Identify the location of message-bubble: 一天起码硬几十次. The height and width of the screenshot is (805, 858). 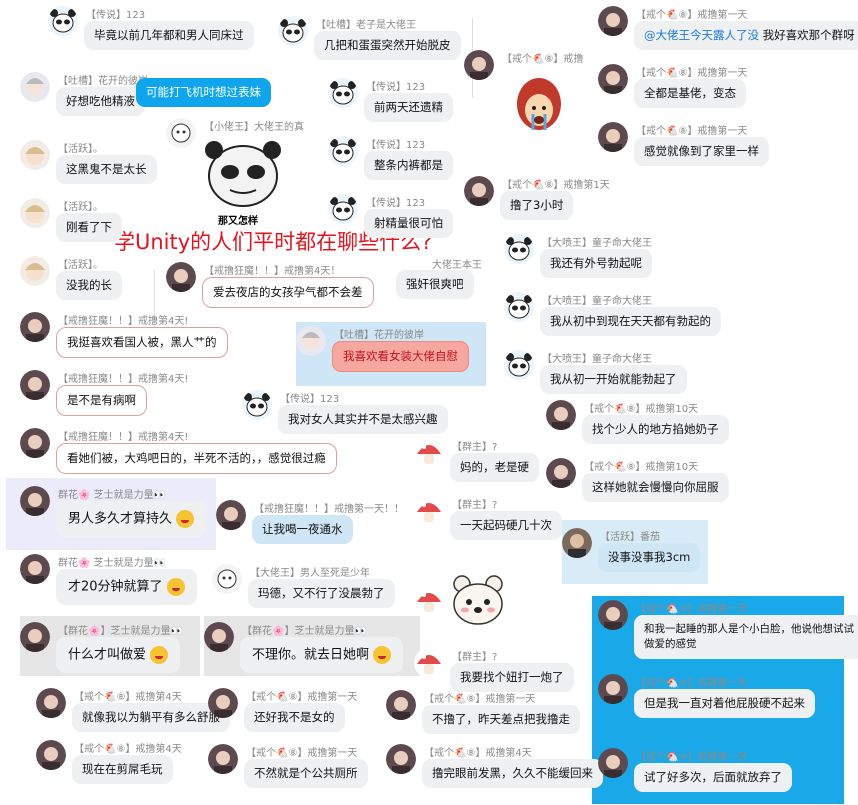
(506, 525).